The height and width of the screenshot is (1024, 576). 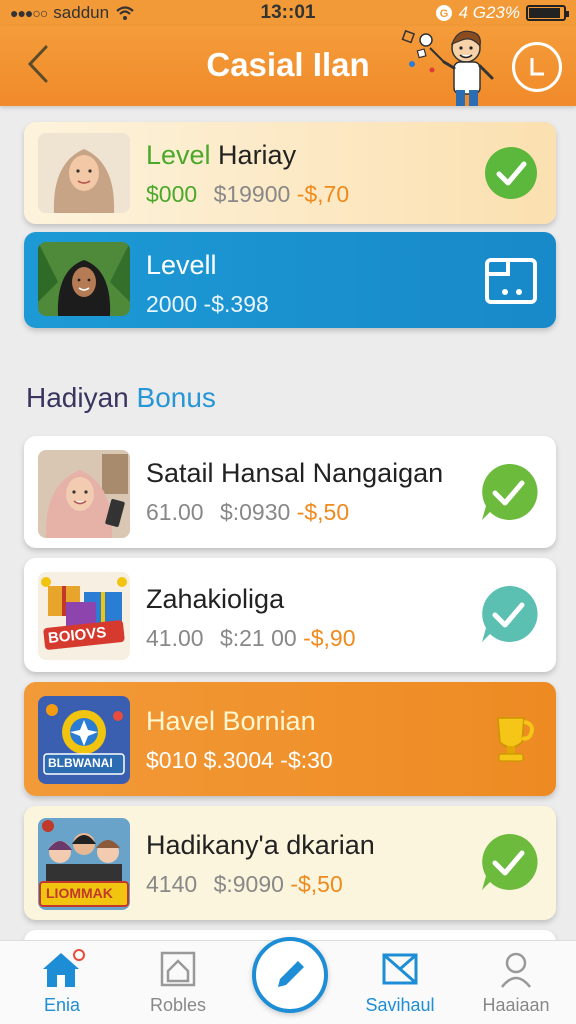 I want to click on card-thumbnail: BOIOVS, so click(x=84, y=616).